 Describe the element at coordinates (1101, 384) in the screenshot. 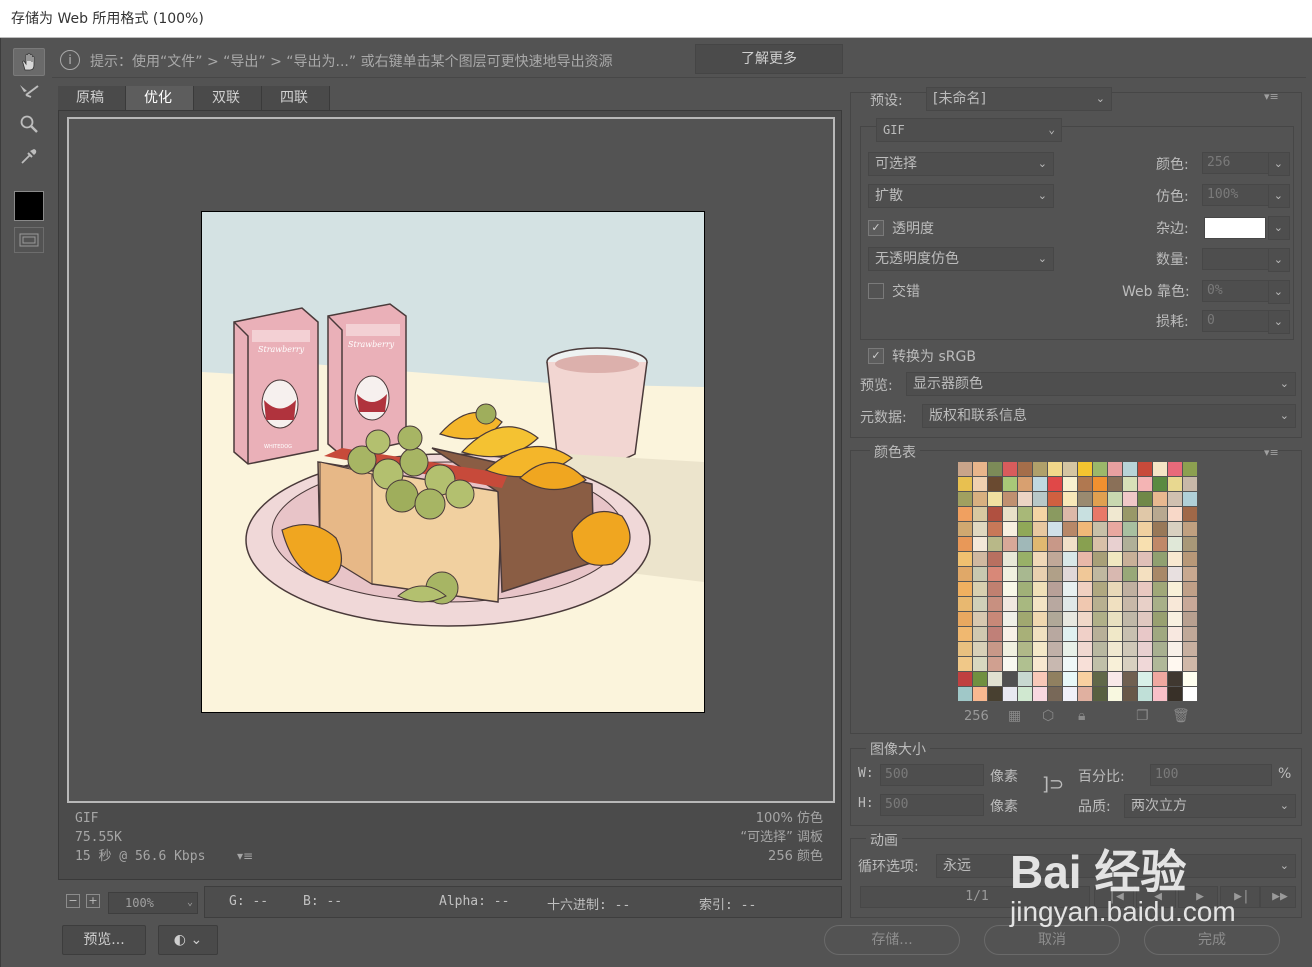

I see `preview-mode-select: 显示器颜色 ⌄` at that location.